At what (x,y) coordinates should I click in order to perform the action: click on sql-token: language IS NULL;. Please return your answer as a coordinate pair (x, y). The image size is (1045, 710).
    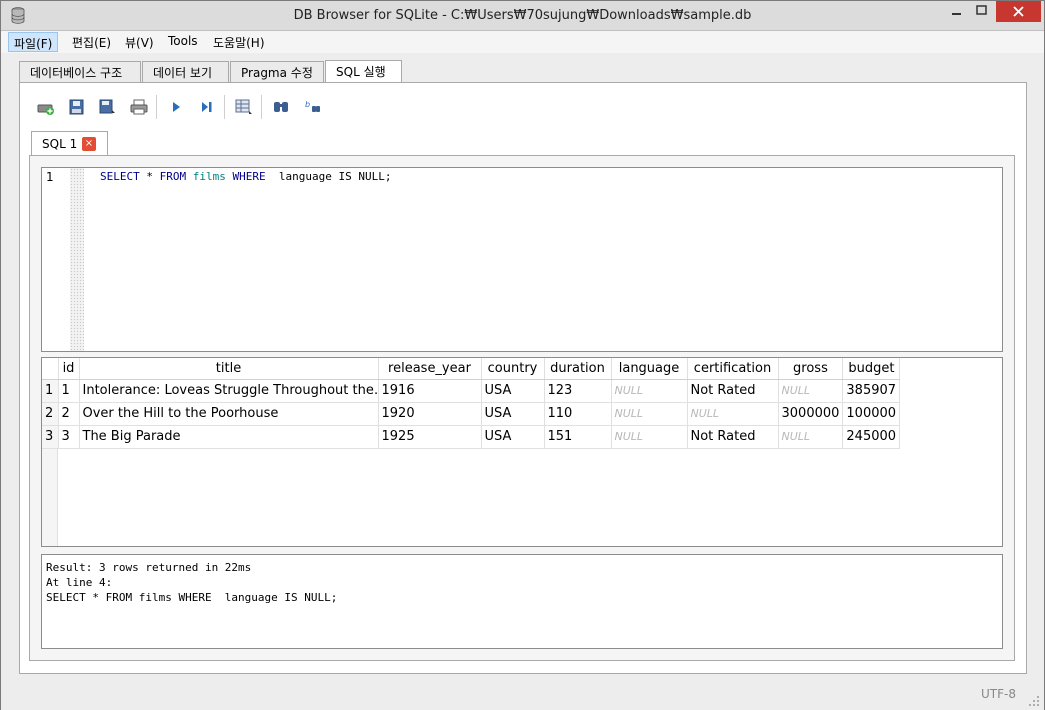
    Looking at the image, I should click on (328, 176).